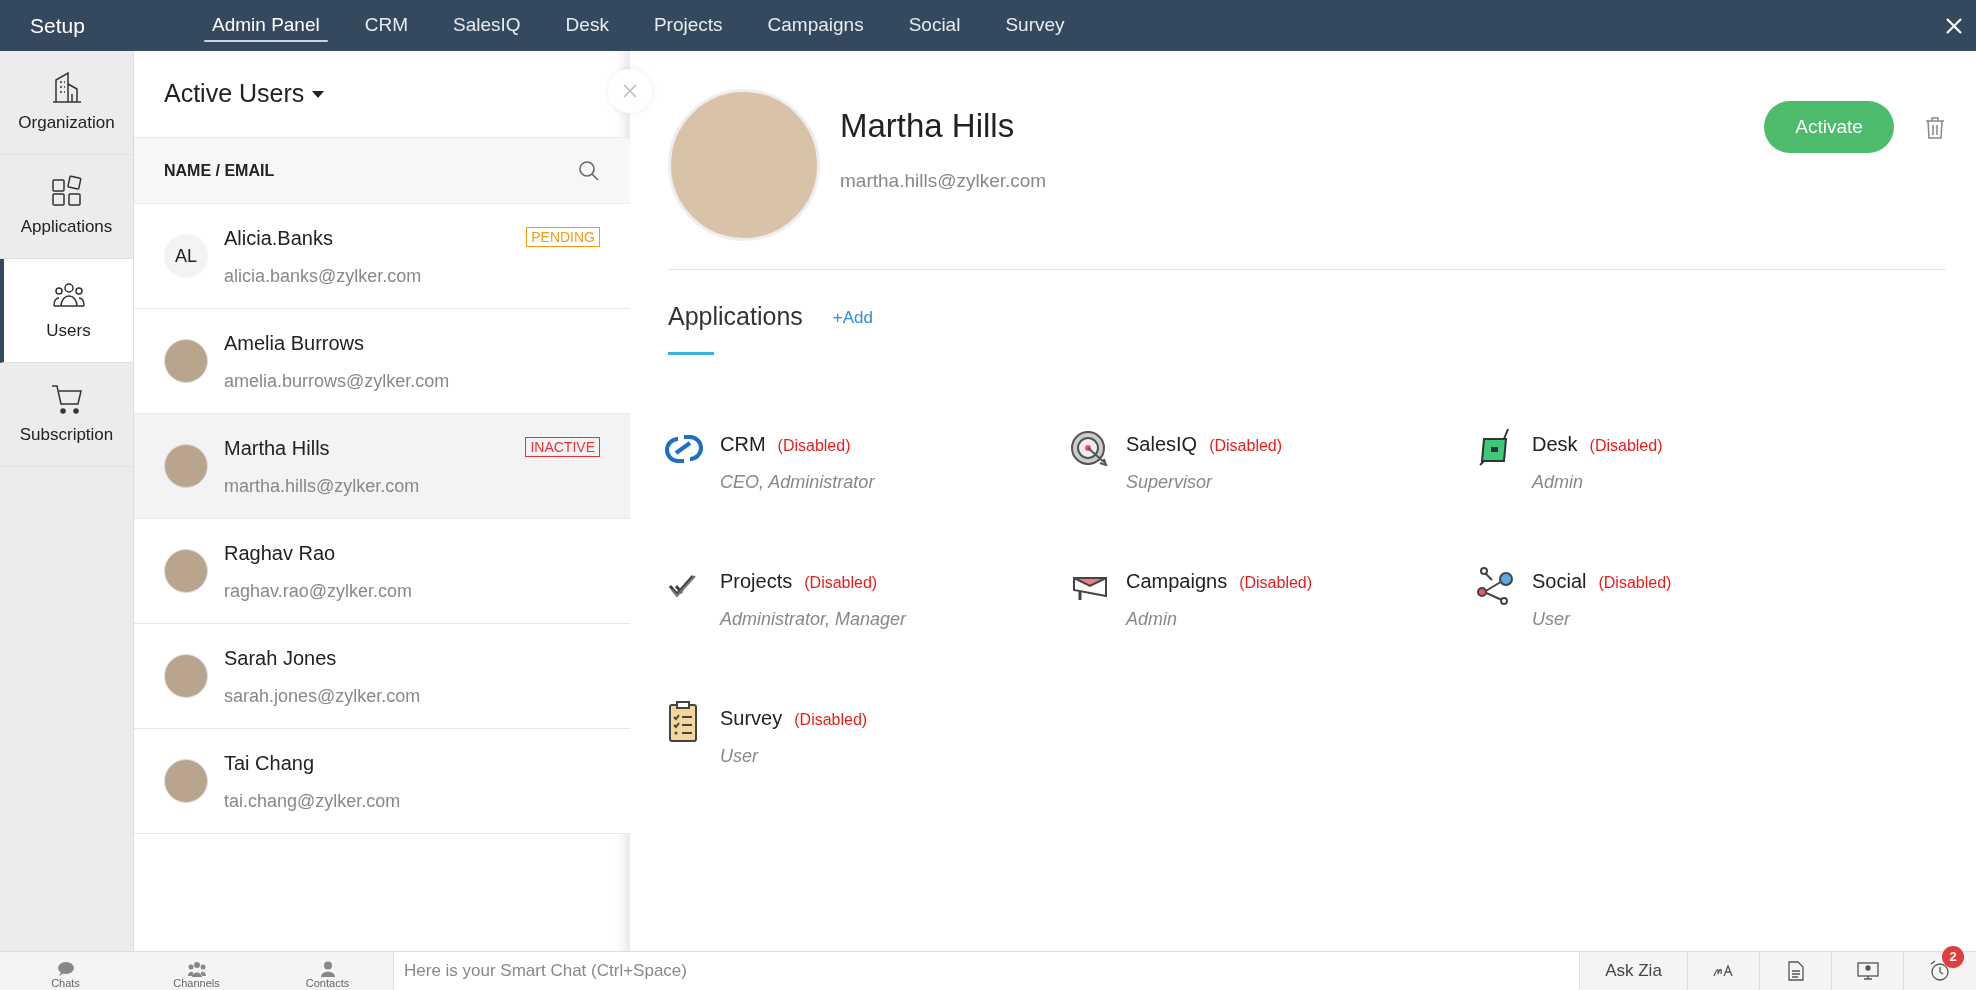 The image size is (1976, 990). What do you see at coordinates (1170, 482) in the screenshot?
I see `app-roles: Supervisor` at bounding box center [1170, 482].